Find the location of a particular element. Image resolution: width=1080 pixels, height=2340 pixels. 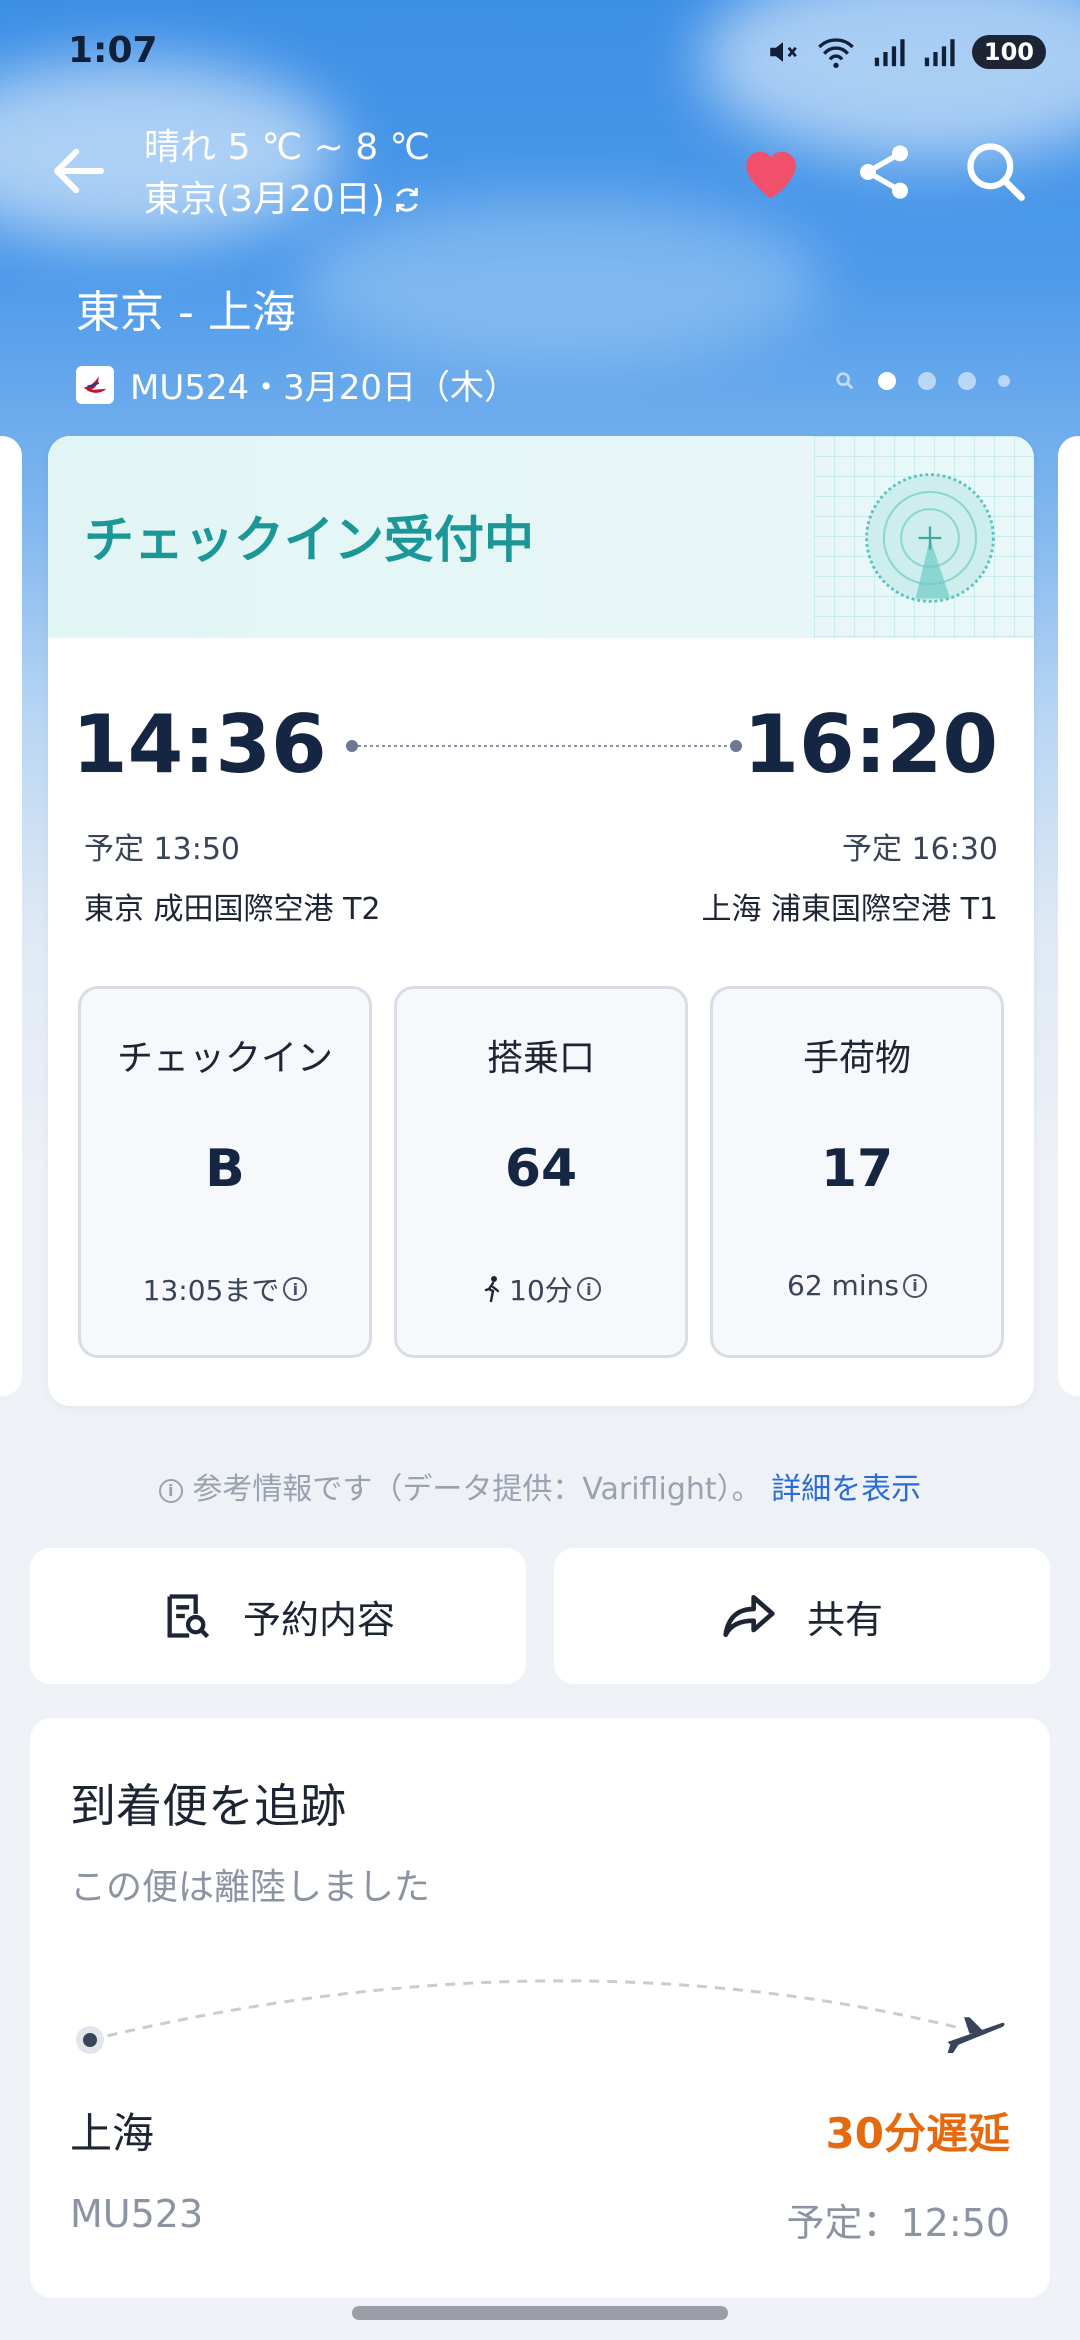

search-icon is located at coordinates (996, 172).